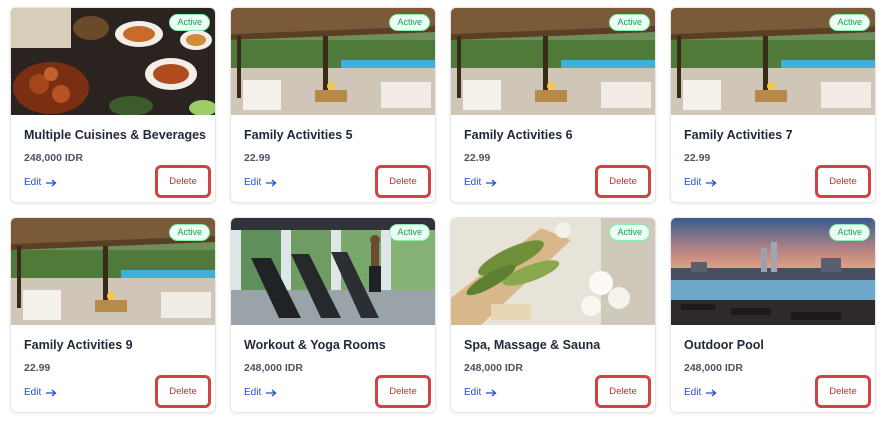  Describe the element at coordinates (78, 345) in the screenshot. I see `card-title: Family Activities 9` at that location.